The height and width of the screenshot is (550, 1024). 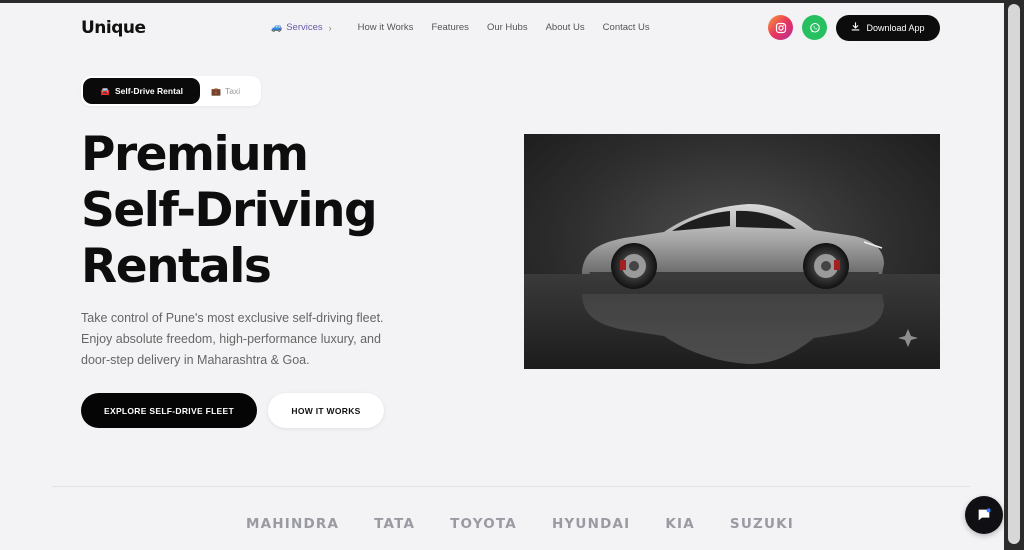 I want to click on nav-item-features: Features, so click(x=450, y=27).